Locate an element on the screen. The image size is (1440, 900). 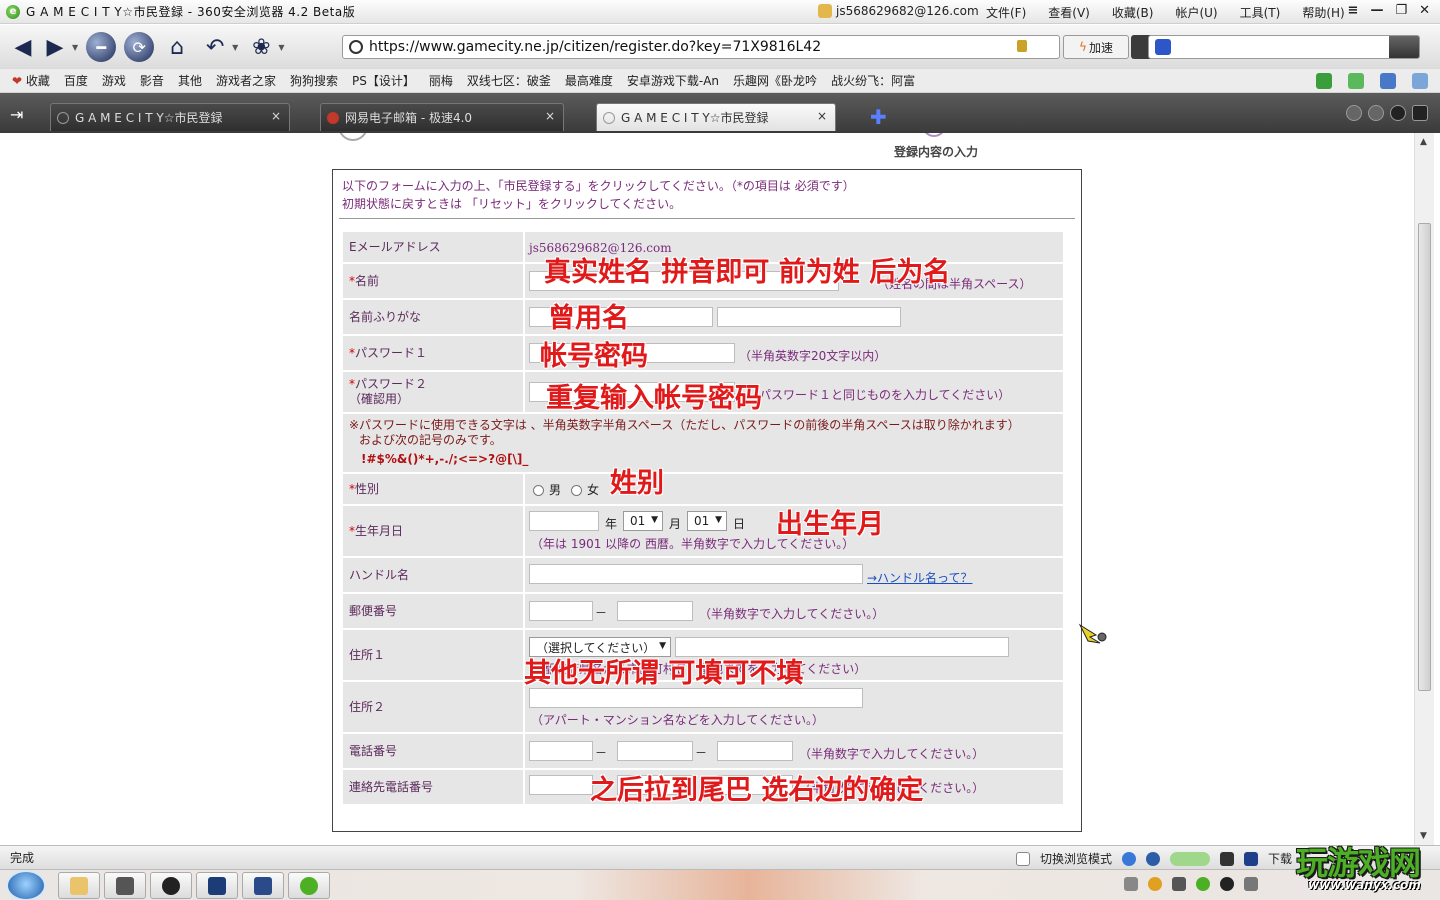
fav-item: 影音 is located at coordinates (152, 80).